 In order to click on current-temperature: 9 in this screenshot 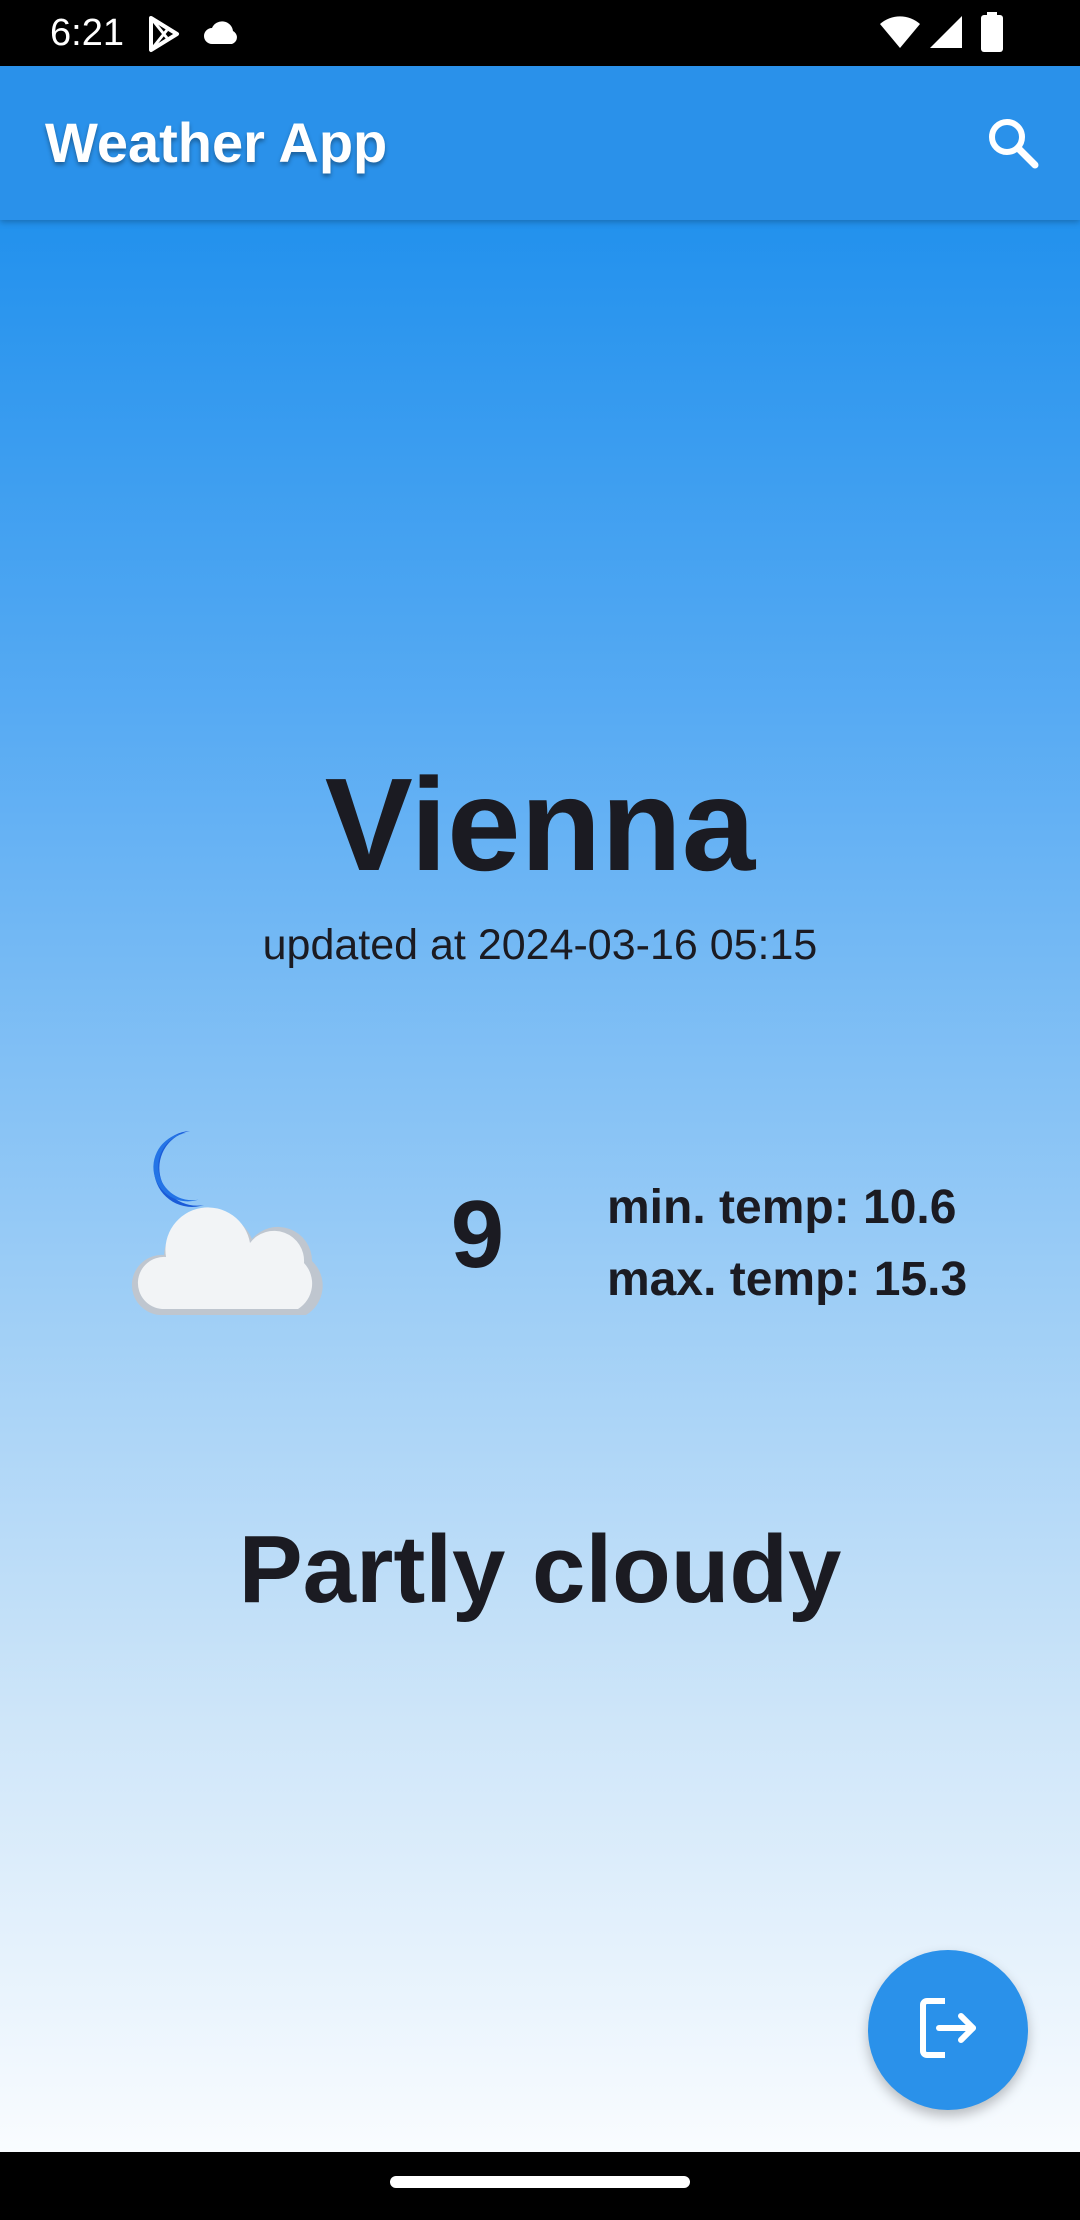, I will do `click(477, 1234)`.